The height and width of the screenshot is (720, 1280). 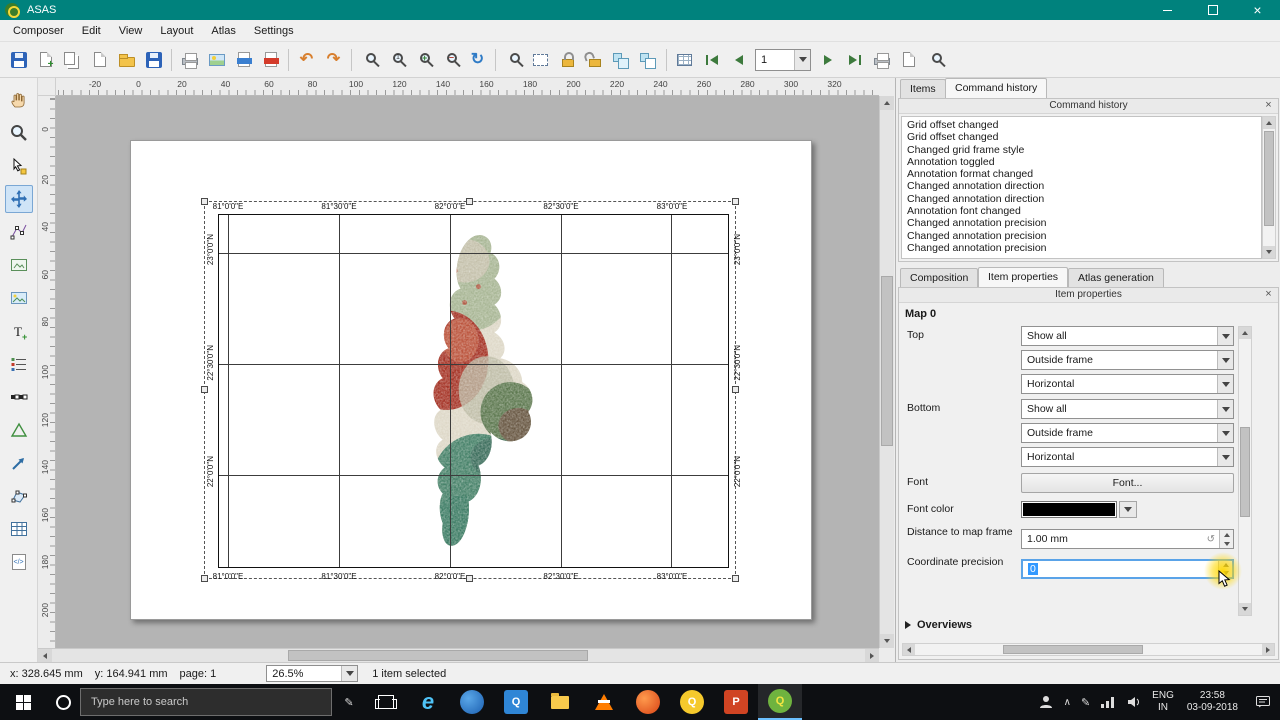 What do you see at coordinates (780, 702) in the screenshot?
I see `taskbar-icon-qgis-active: Q` at bounding box center [780, 702].